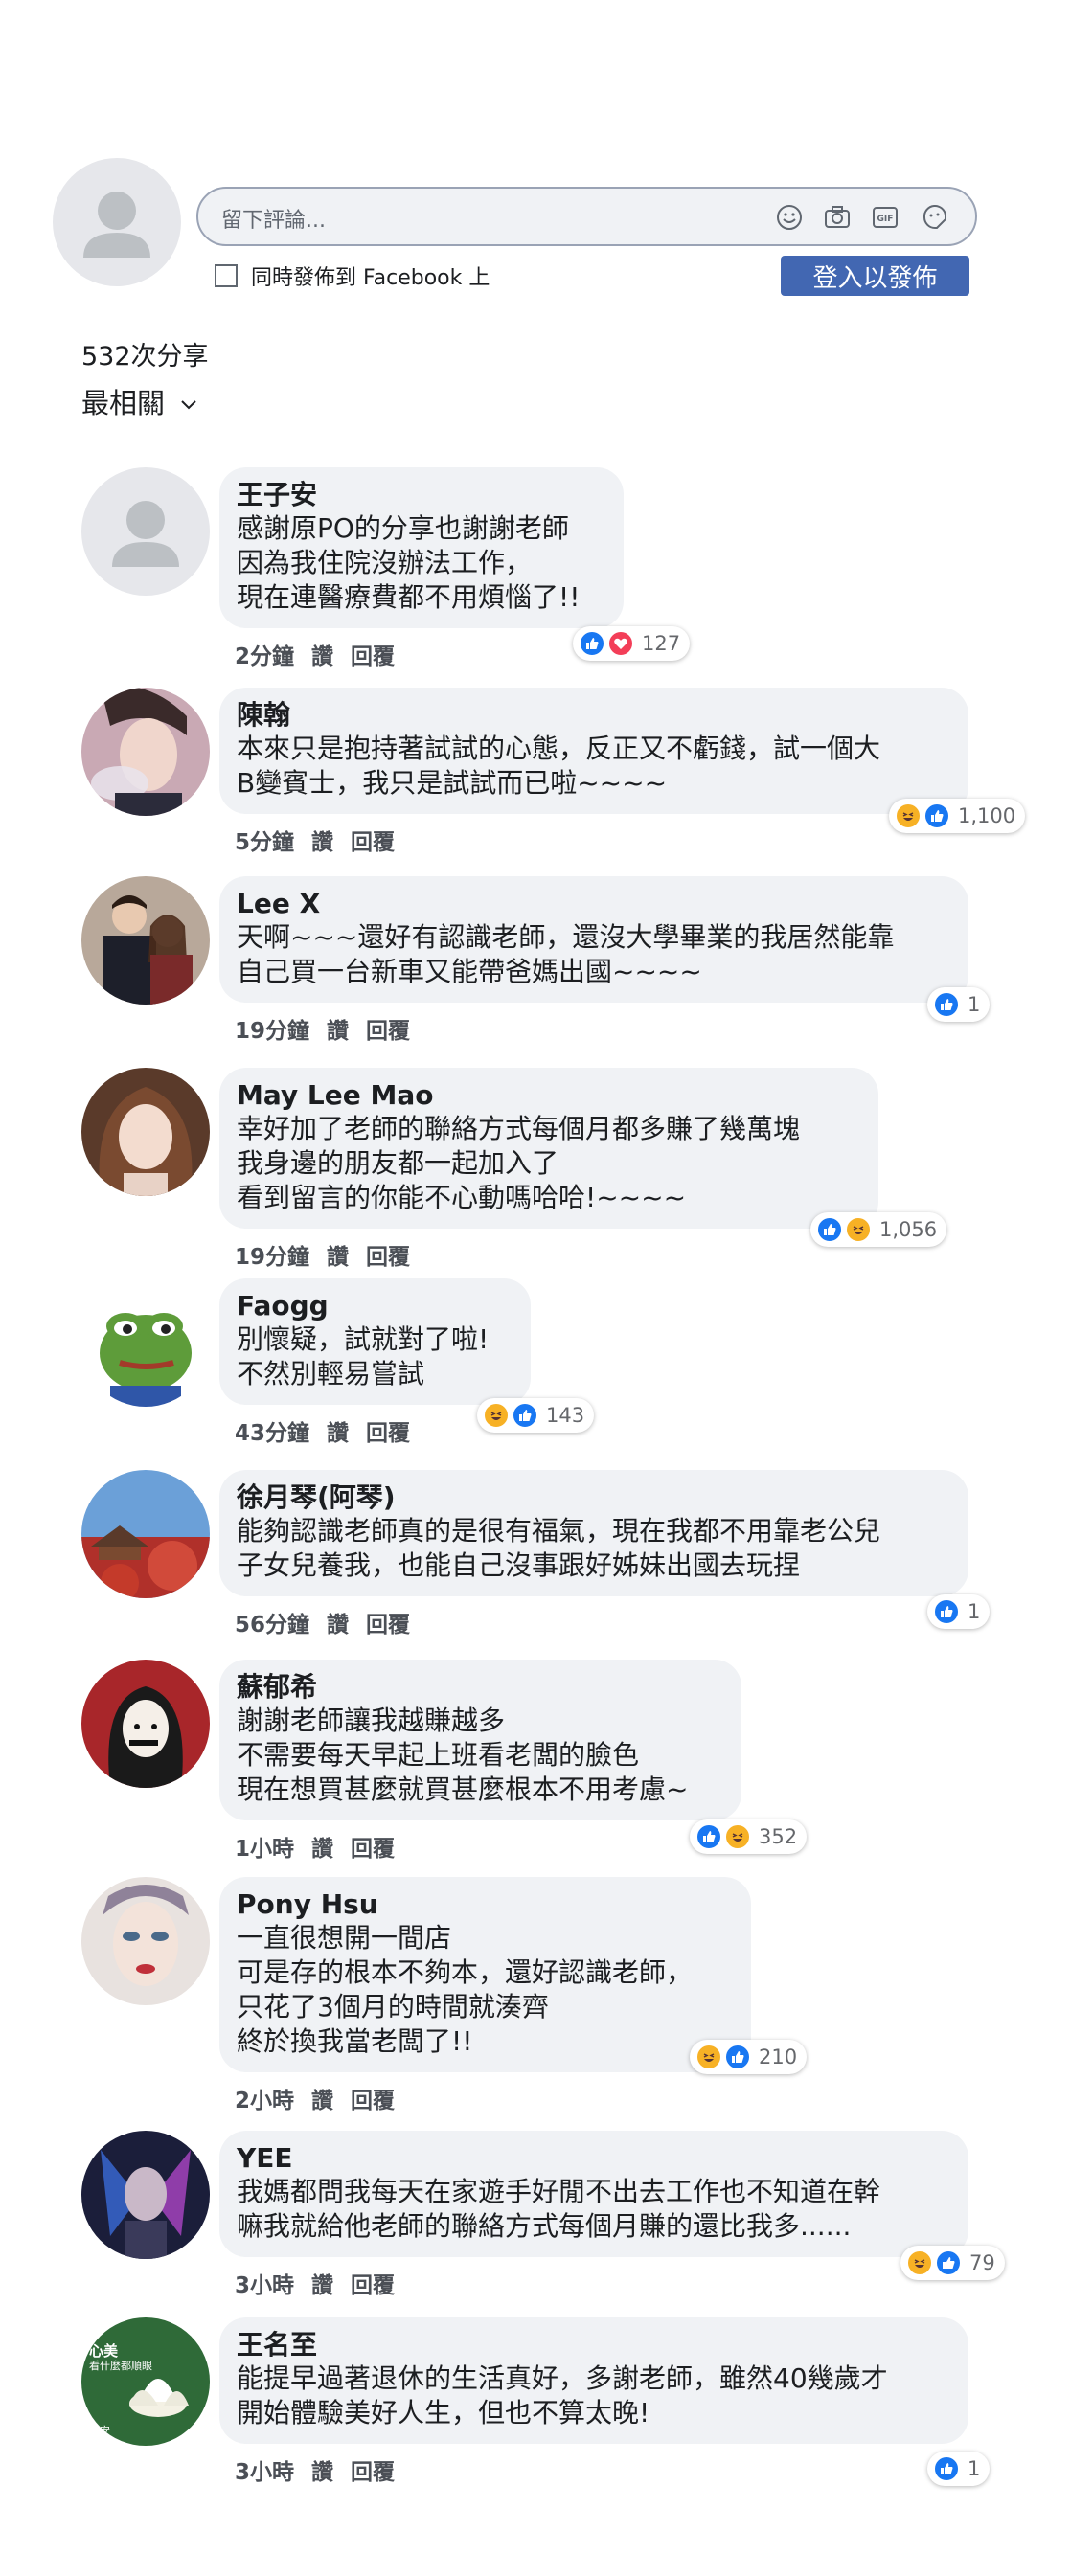 This screenshot has width=1071, height=2576. I want to click on commenter-name: 王子安, so click(420, 495).